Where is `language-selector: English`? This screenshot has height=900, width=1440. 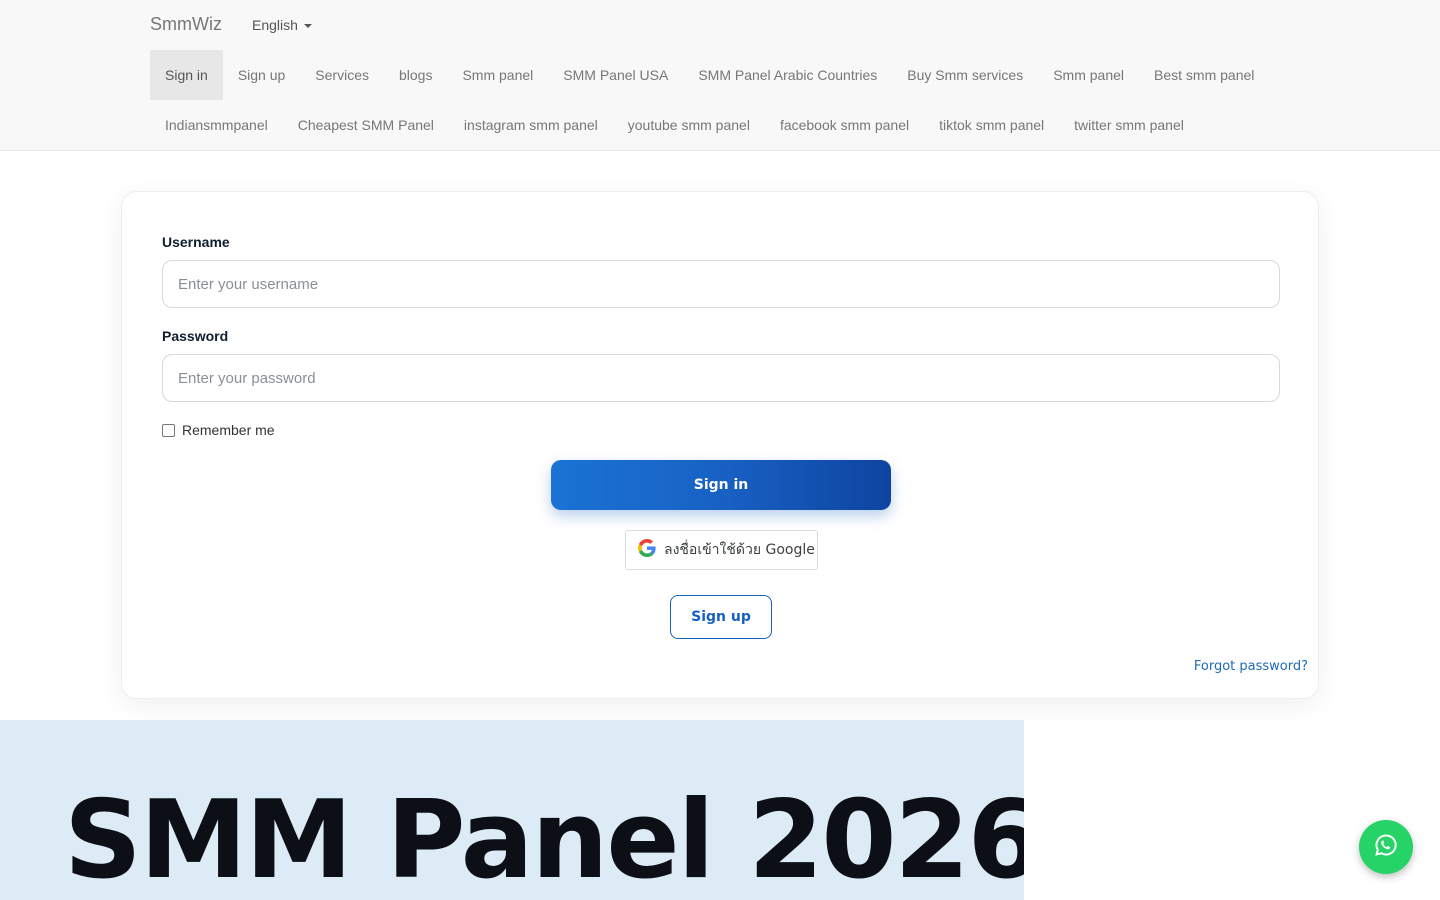 language-selector: English is located at coordinates (282, 25).